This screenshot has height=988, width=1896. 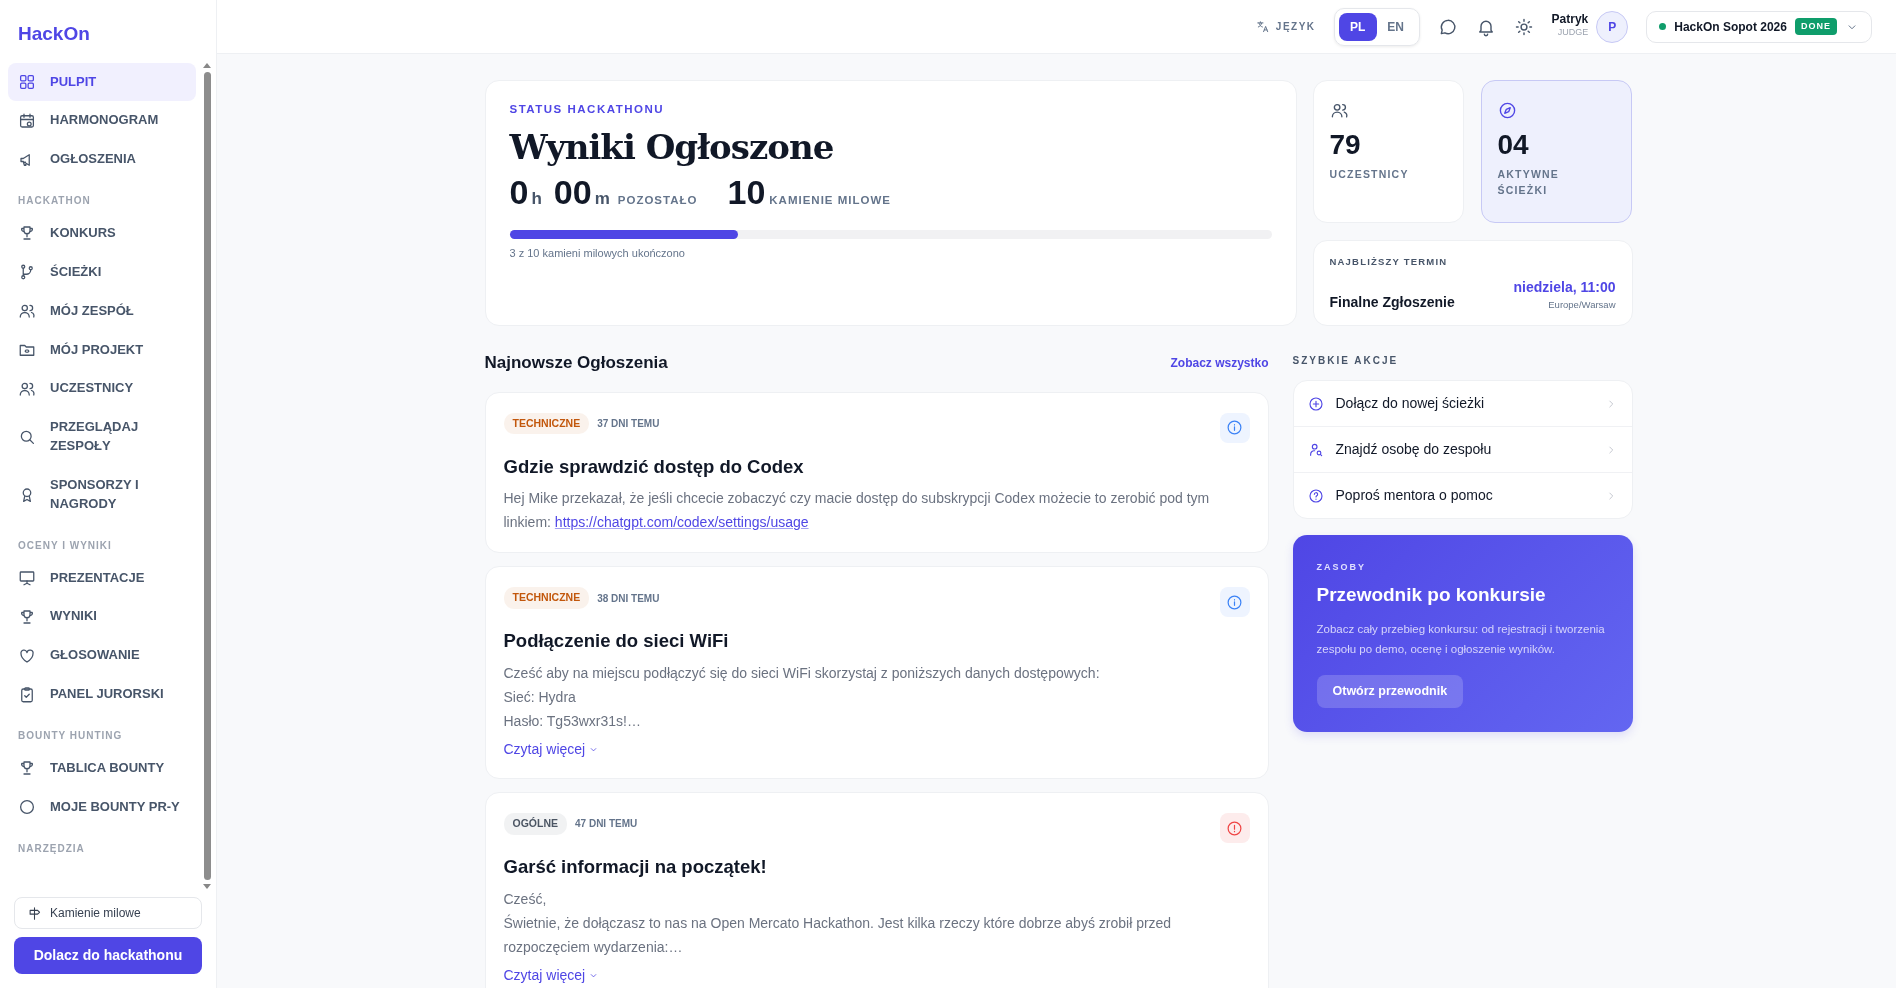 I want to click on deadline-time: niedziela, 11:00, so click(x=1564, y=288).